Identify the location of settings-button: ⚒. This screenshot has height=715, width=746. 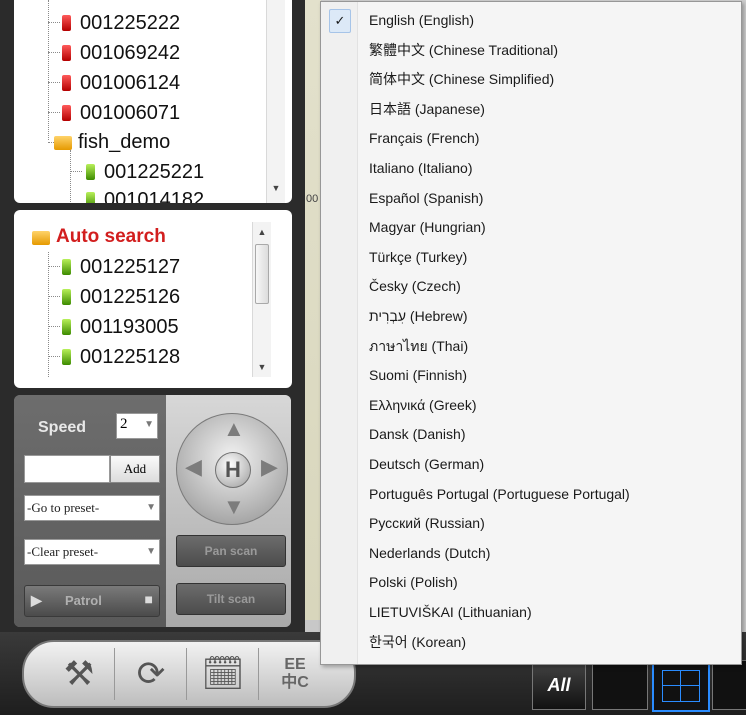
(79, 674).